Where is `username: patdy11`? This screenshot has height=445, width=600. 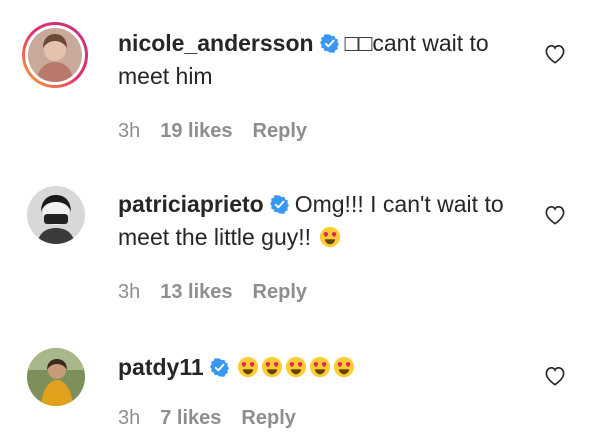
username: patdy11 is located at coordinates (161, 367).